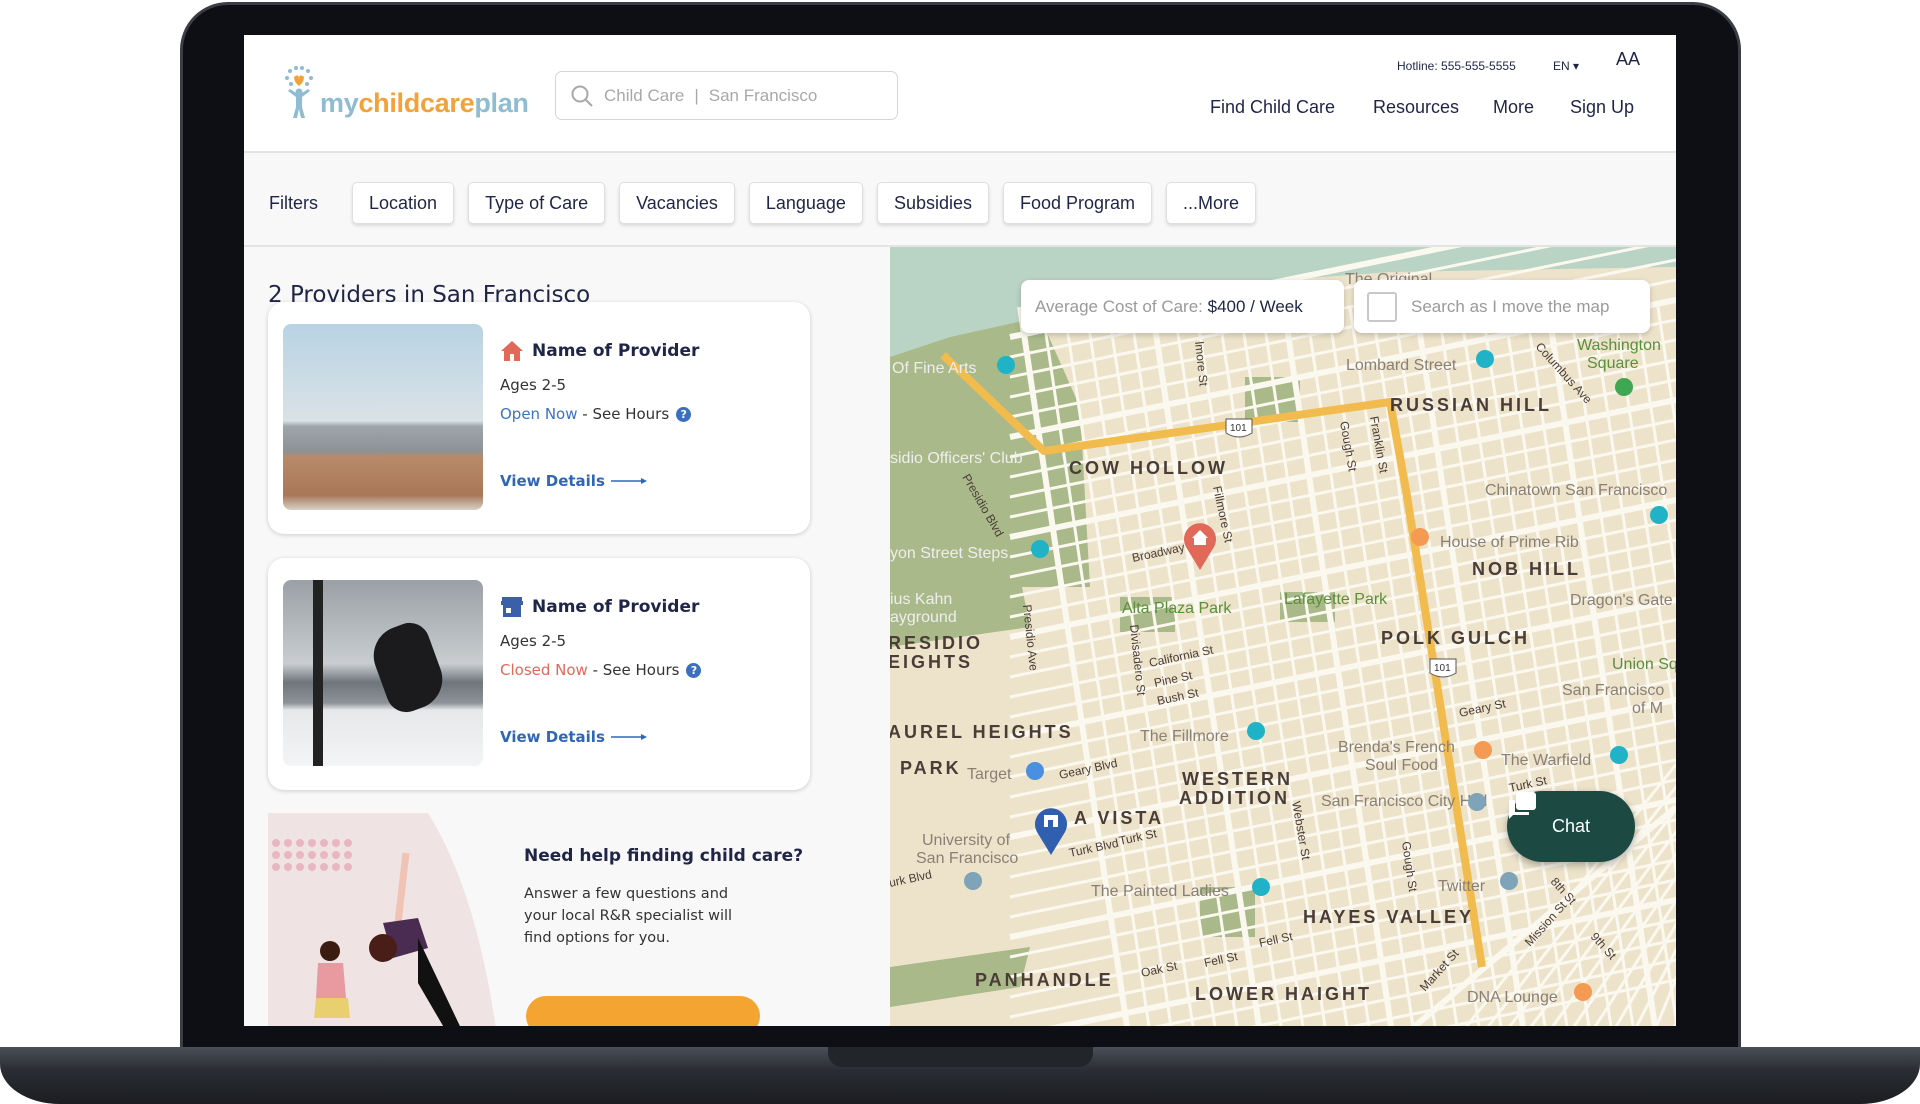 The height and width of the screenshot is (1104, 1920). Describe the element at coordinates (644, 95) in the screenshot. I see `search-type-placeholder: Child Care` at that location.